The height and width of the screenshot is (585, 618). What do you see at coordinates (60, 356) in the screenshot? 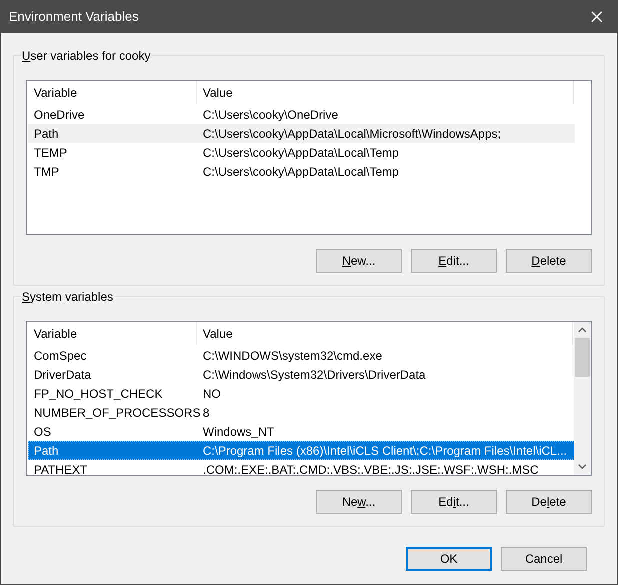
I see `table-cell-text: ComSpec` at bounding box center [60, 356].